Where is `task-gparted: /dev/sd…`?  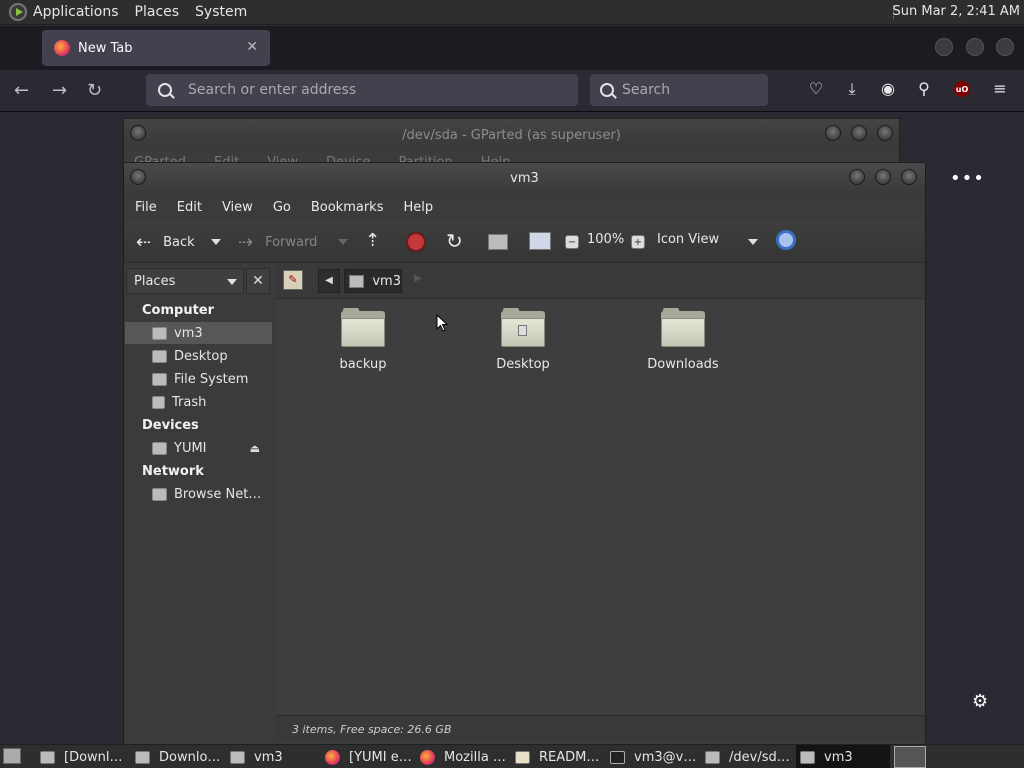 task-gparted: /dev/sd… is located at coordinates (747, 756).